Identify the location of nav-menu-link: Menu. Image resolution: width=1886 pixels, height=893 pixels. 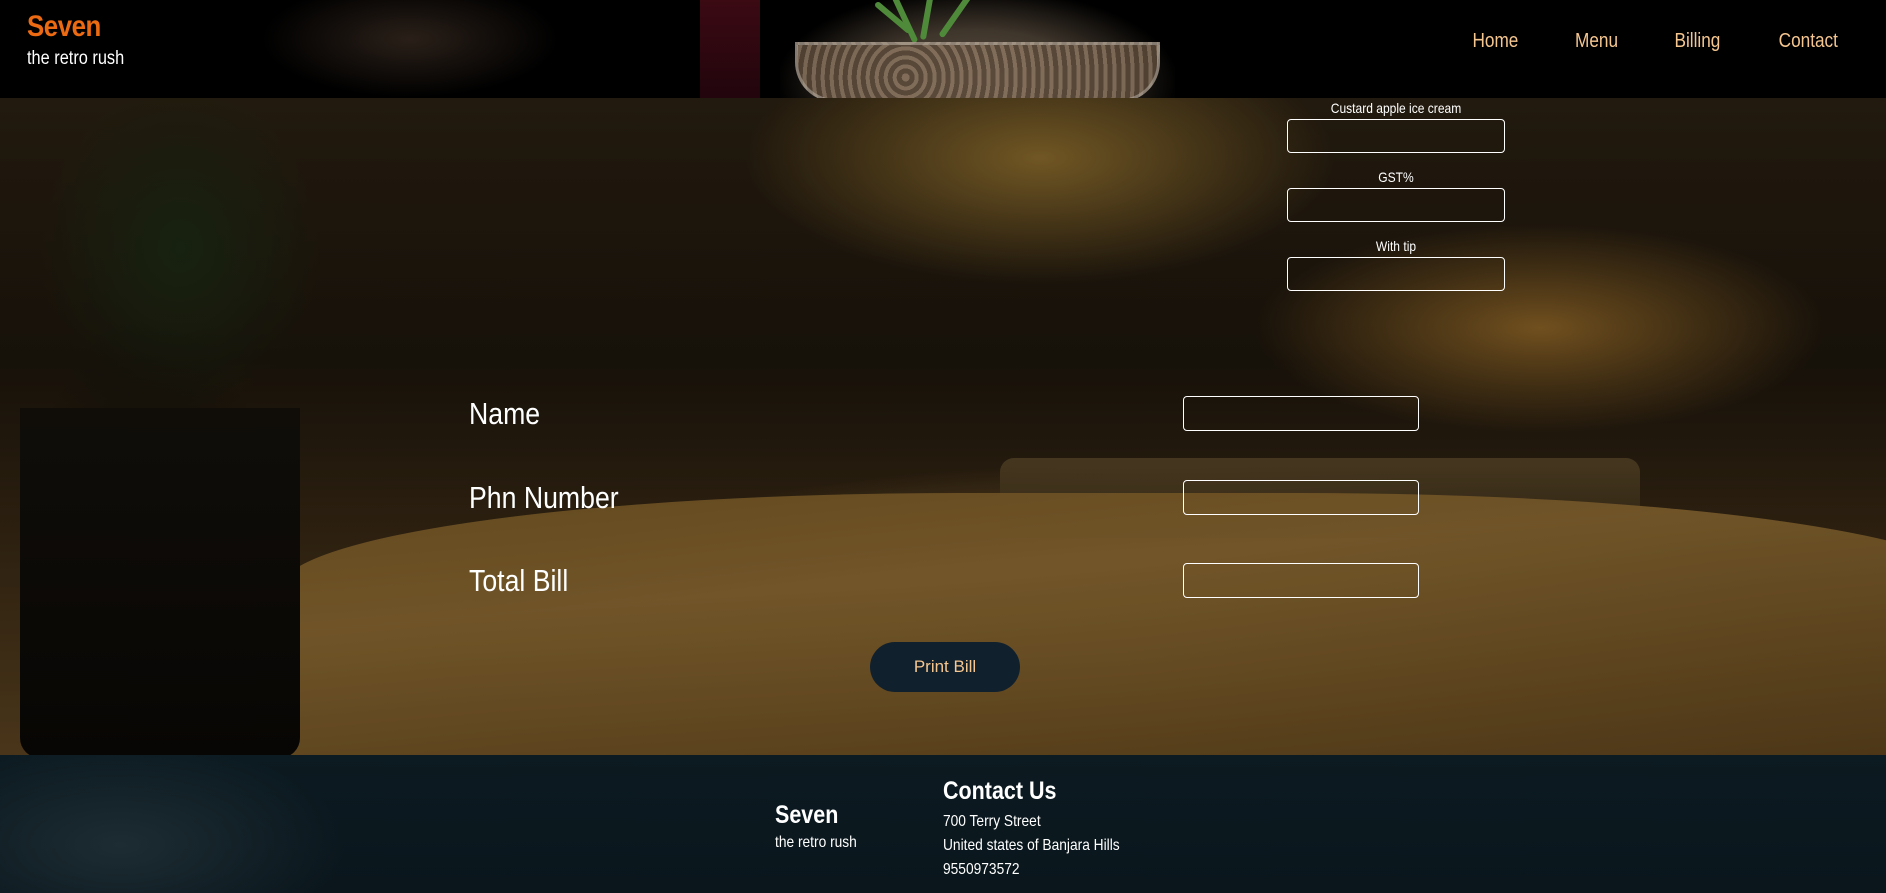
(1596, 41).